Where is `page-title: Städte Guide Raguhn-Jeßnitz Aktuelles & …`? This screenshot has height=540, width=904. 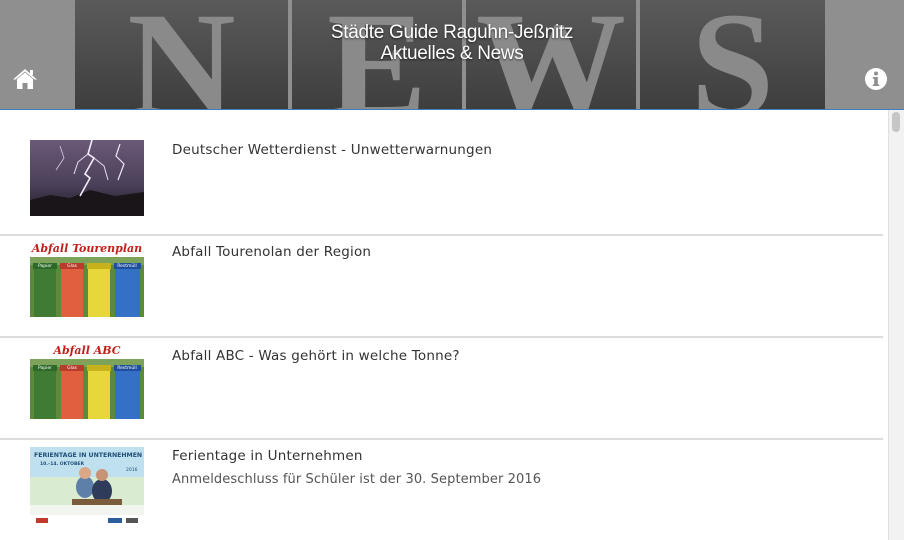 page-title: Städte Guide Raguhn-Jeßnitz Aktuelles & … is located at coordinates (452, 43).